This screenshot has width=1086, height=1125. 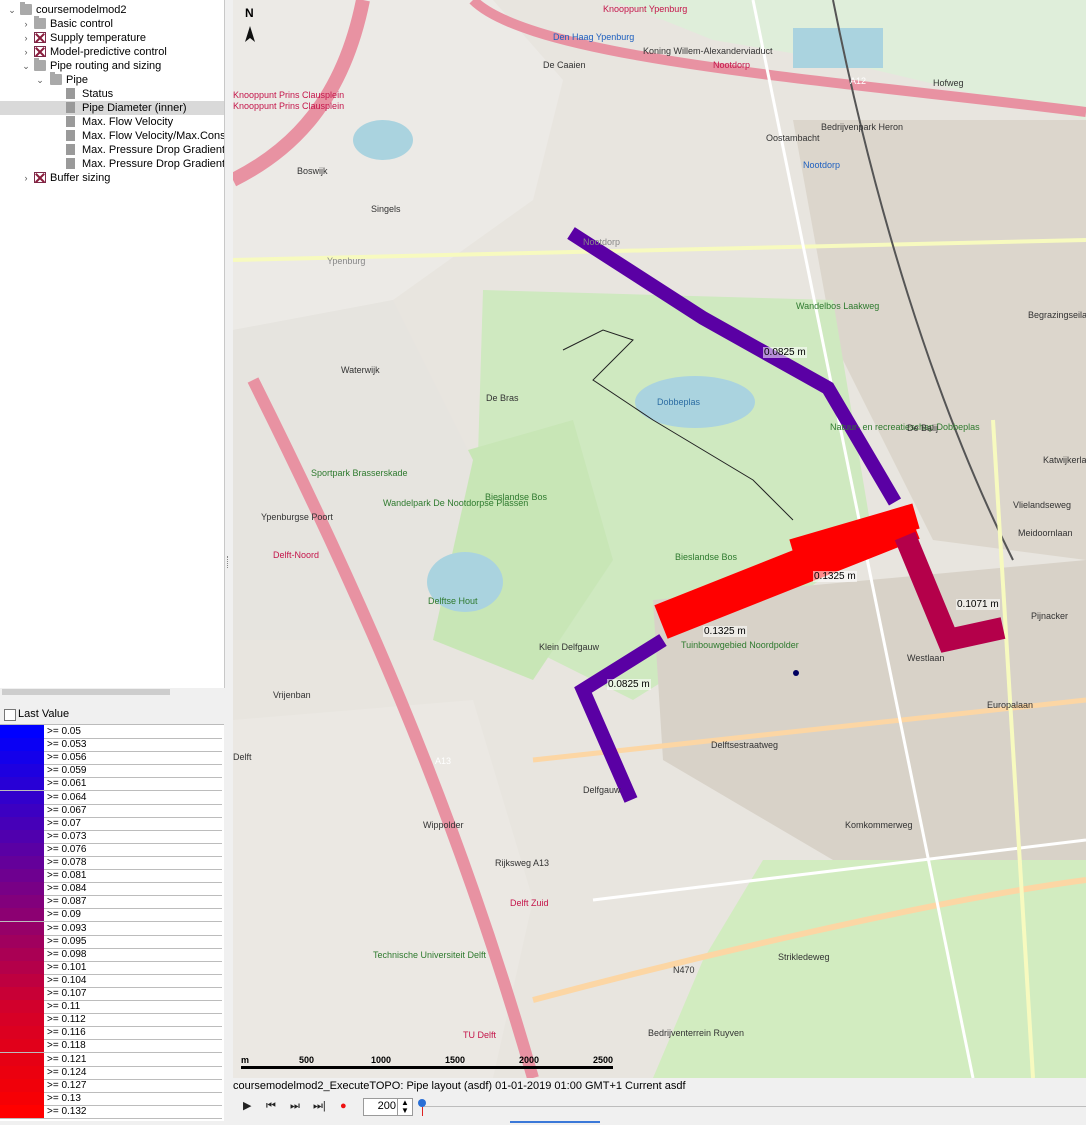 I want to click on play-button: ▶, so click(x=247, y=1106).